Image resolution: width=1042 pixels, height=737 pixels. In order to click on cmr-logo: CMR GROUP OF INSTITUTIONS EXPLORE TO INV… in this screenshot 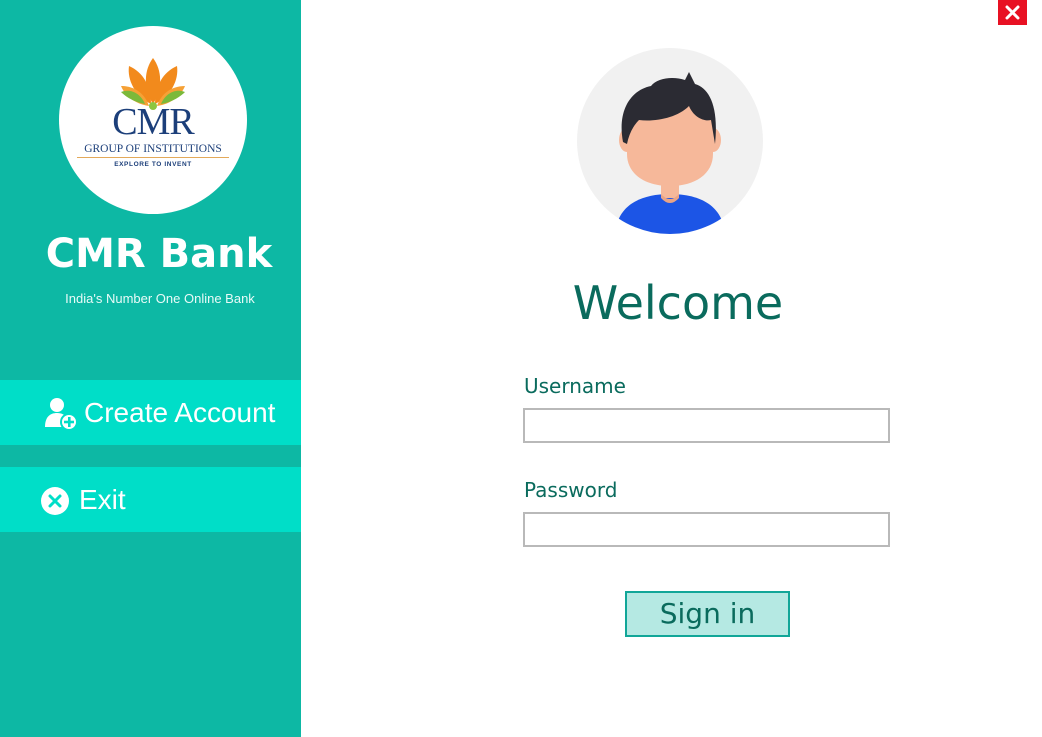, I will do `click(153, 120)`.